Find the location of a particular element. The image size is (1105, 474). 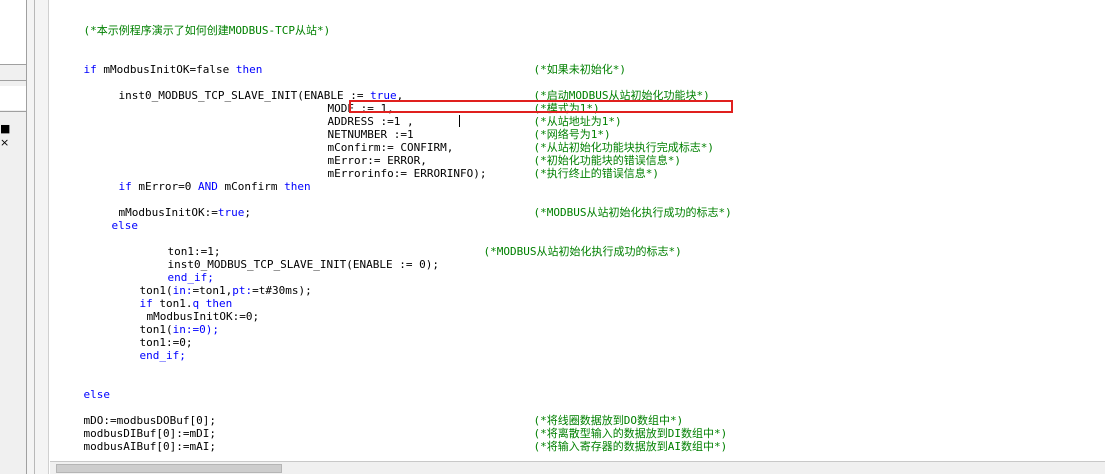

code-line-comment: (*网络号为1*) is located at coordinates (559, 128).